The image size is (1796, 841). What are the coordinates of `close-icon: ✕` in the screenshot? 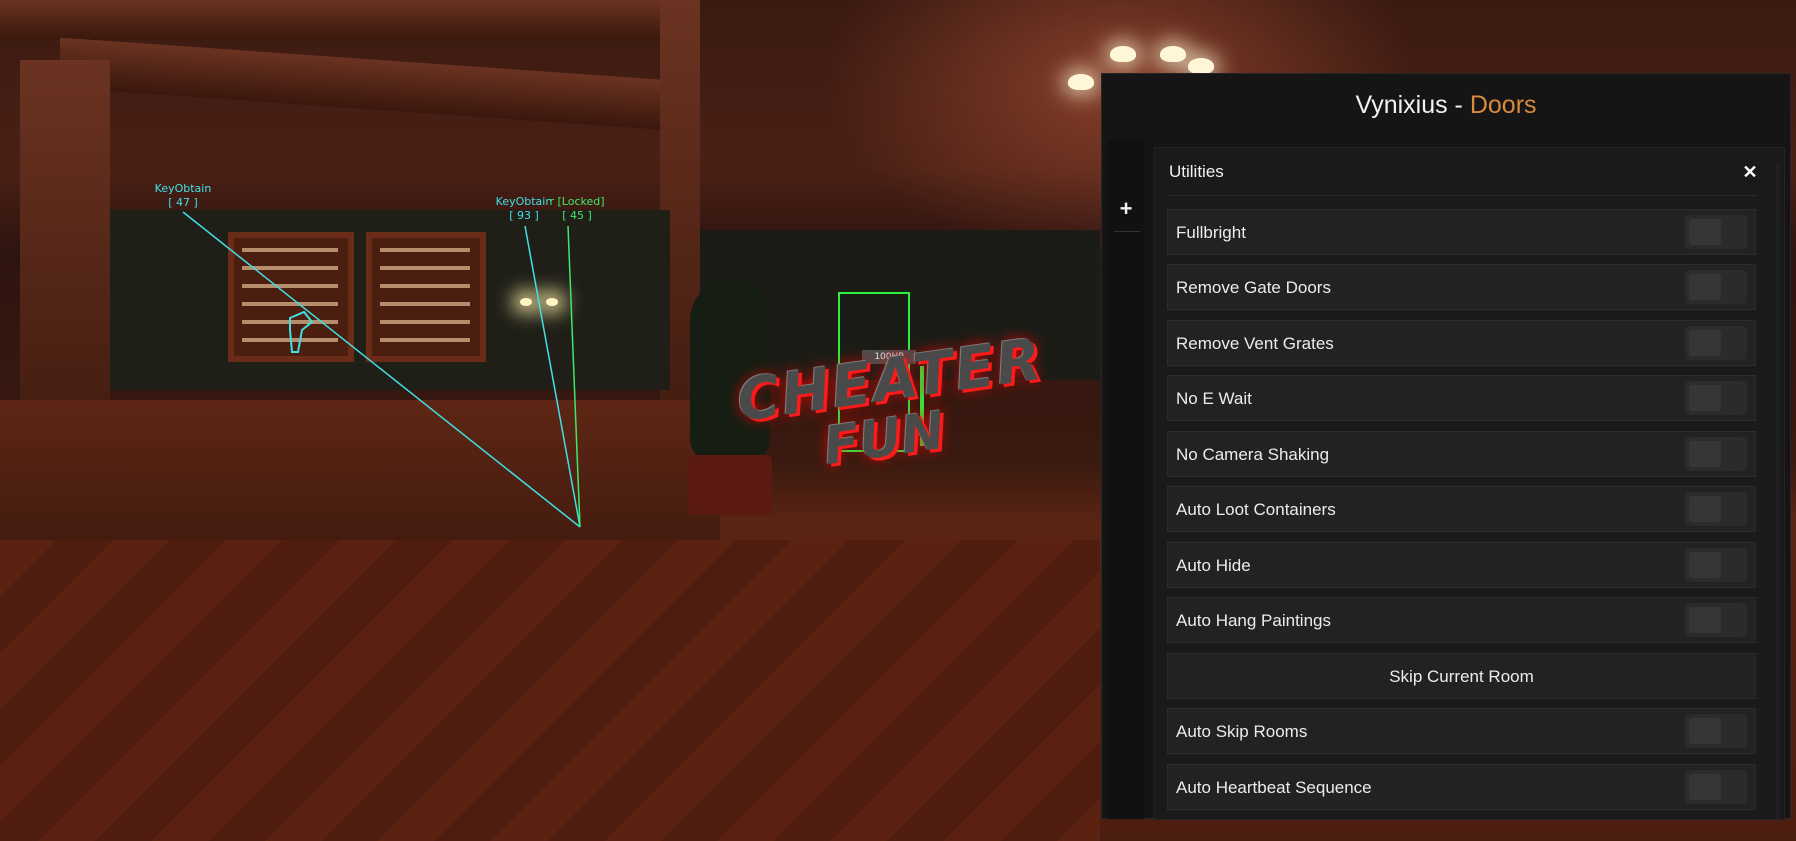 It's located at (1750, 172).